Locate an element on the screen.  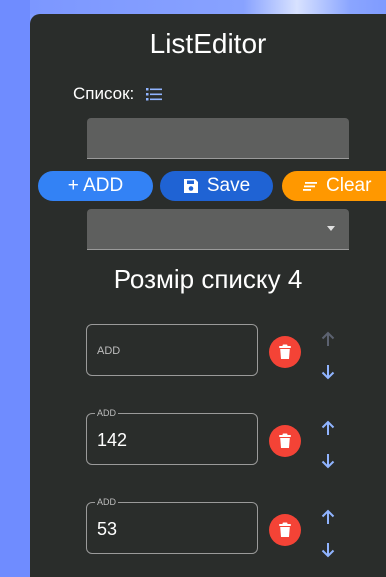
list-item: ADD 142 is located at coordinates (236, 440).